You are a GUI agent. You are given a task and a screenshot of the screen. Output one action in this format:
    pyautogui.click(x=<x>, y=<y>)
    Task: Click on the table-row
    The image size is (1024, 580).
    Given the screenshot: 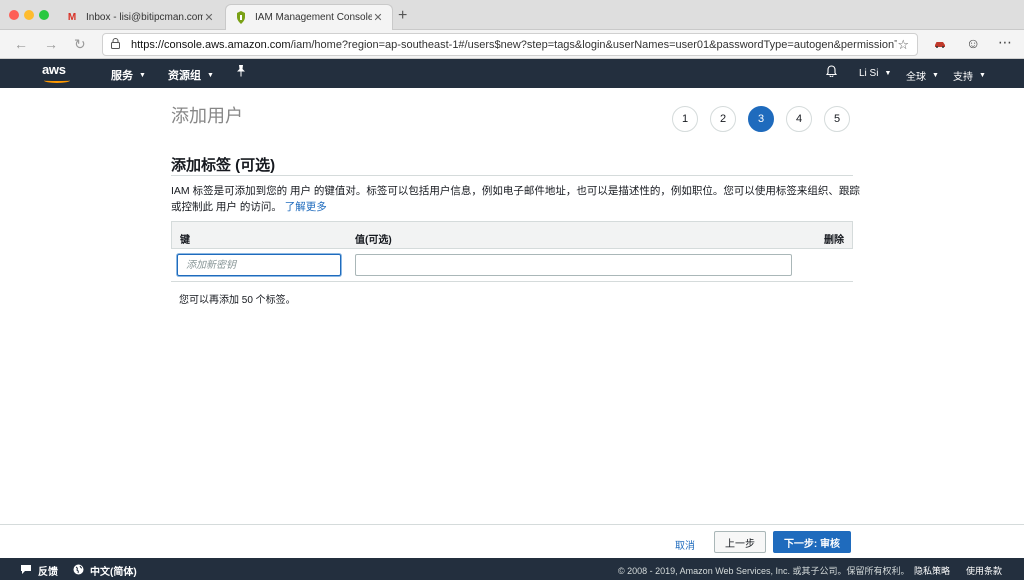 What is the action you would take?
    pyautogui.click(x=512, y=265)
    